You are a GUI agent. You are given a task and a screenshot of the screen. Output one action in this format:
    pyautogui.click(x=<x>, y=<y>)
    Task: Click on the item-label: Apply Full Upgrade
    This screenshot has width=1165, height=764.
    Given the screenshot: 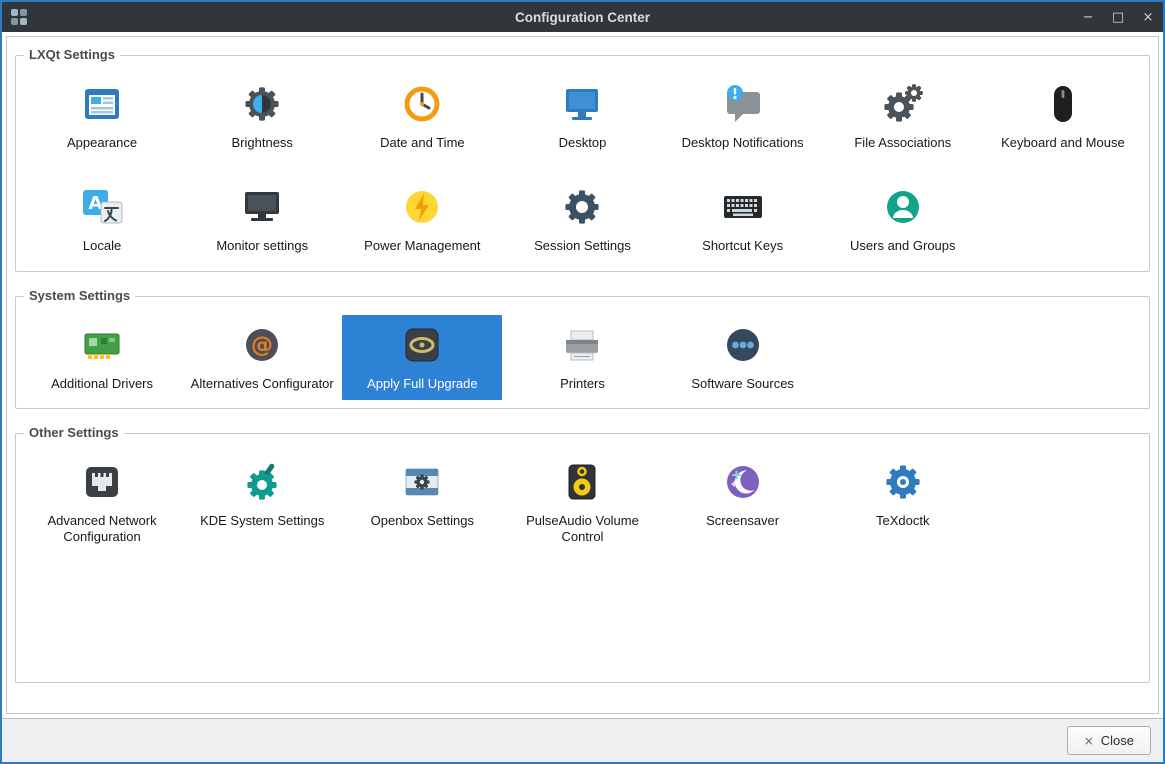 What is the action you would take?
    pyautogui.click(x=422, y=383)
    